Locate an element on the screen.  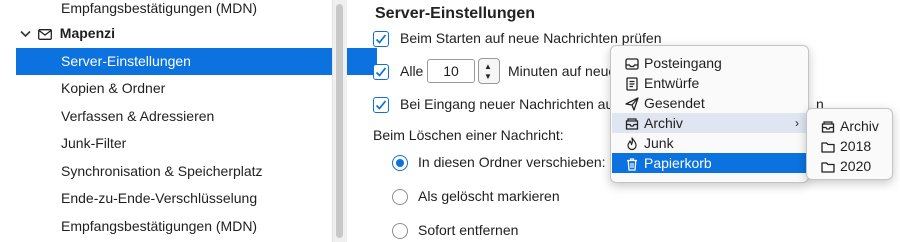
check-startup-checkbox is located at coordinates (381, 39).